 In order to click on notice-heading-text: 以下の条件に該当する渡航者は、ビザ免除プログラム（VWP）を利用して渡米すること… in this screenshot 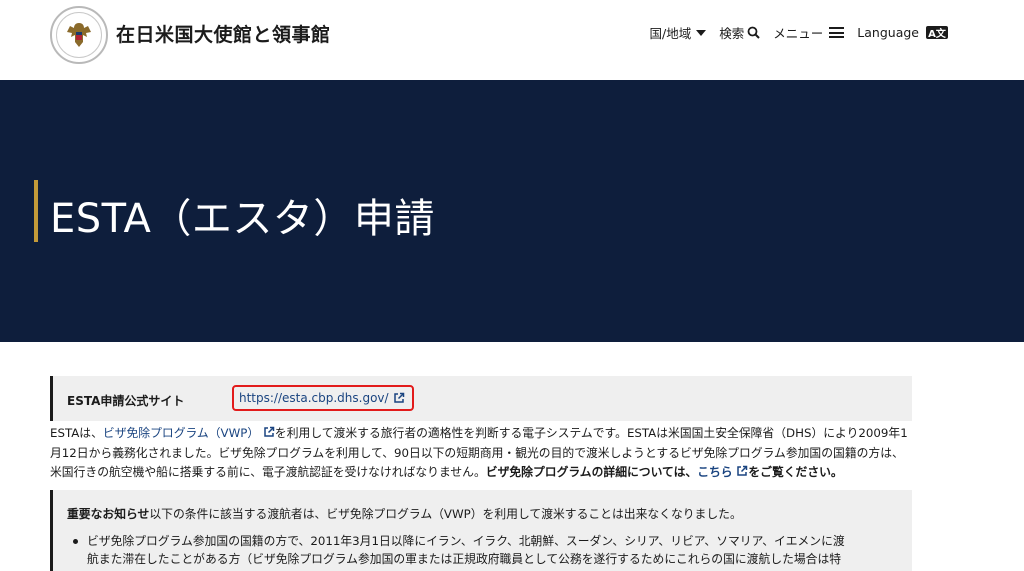, I will do `click(445, 514)`.